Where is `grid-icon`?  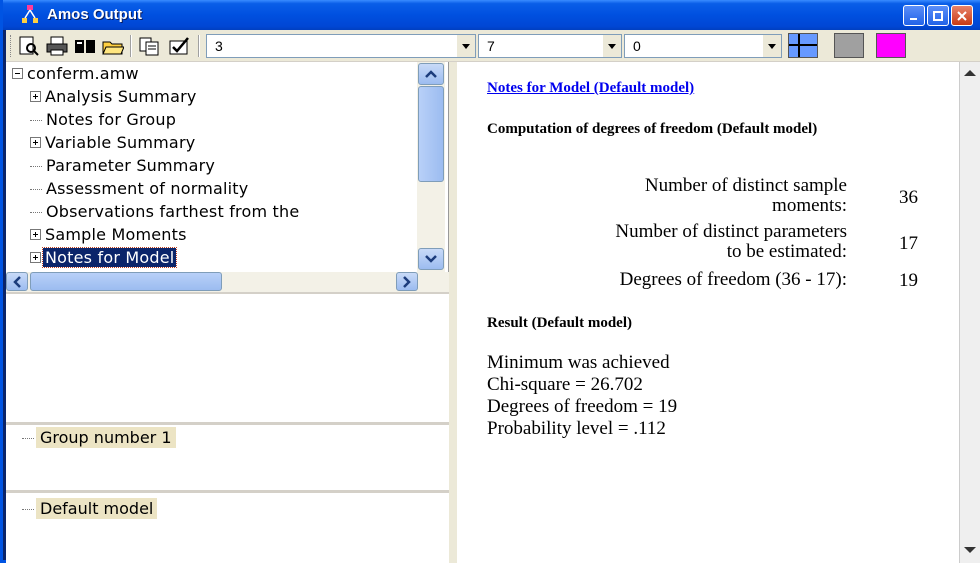
grid-icon is located at coordinates (803, 45).